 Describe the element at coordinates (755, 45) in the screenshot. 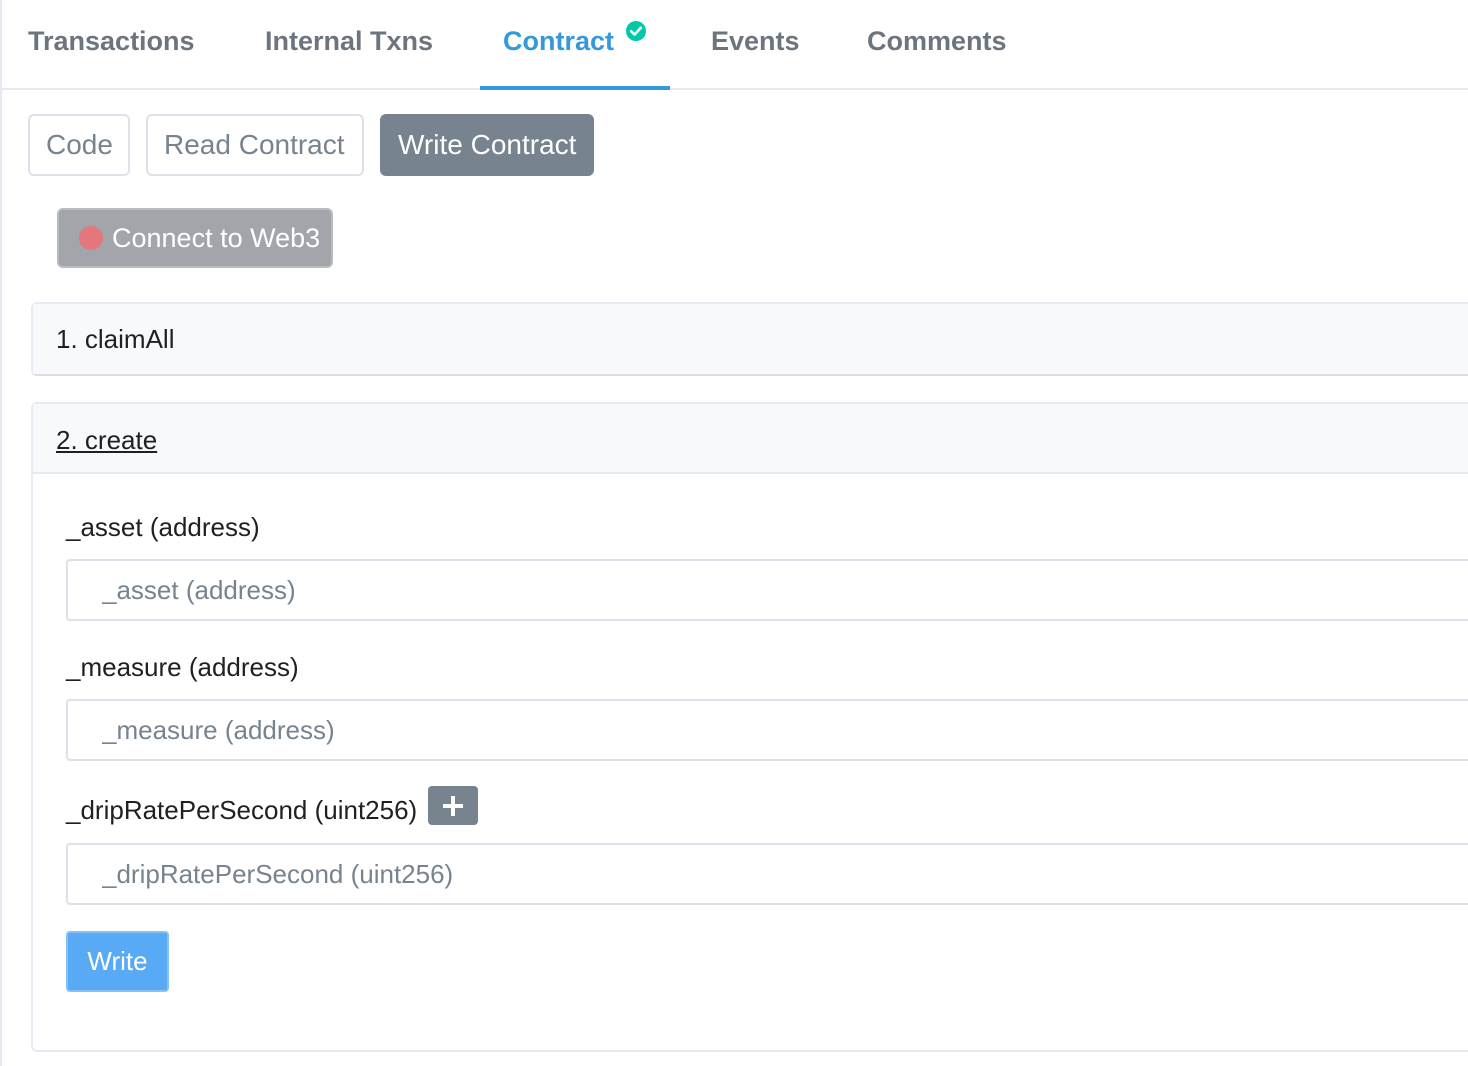

I see `tab-events: Events` at that location.